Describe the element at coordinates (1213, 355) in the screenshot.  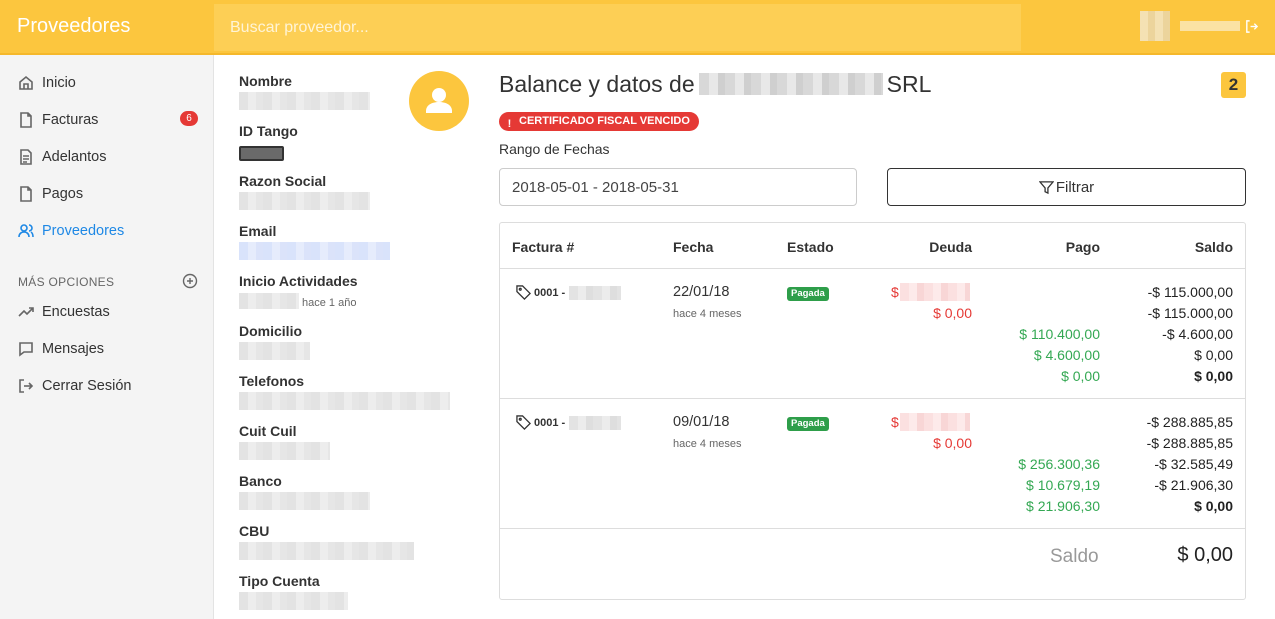
I see `saldo-amount: $ 0,00` at that location.